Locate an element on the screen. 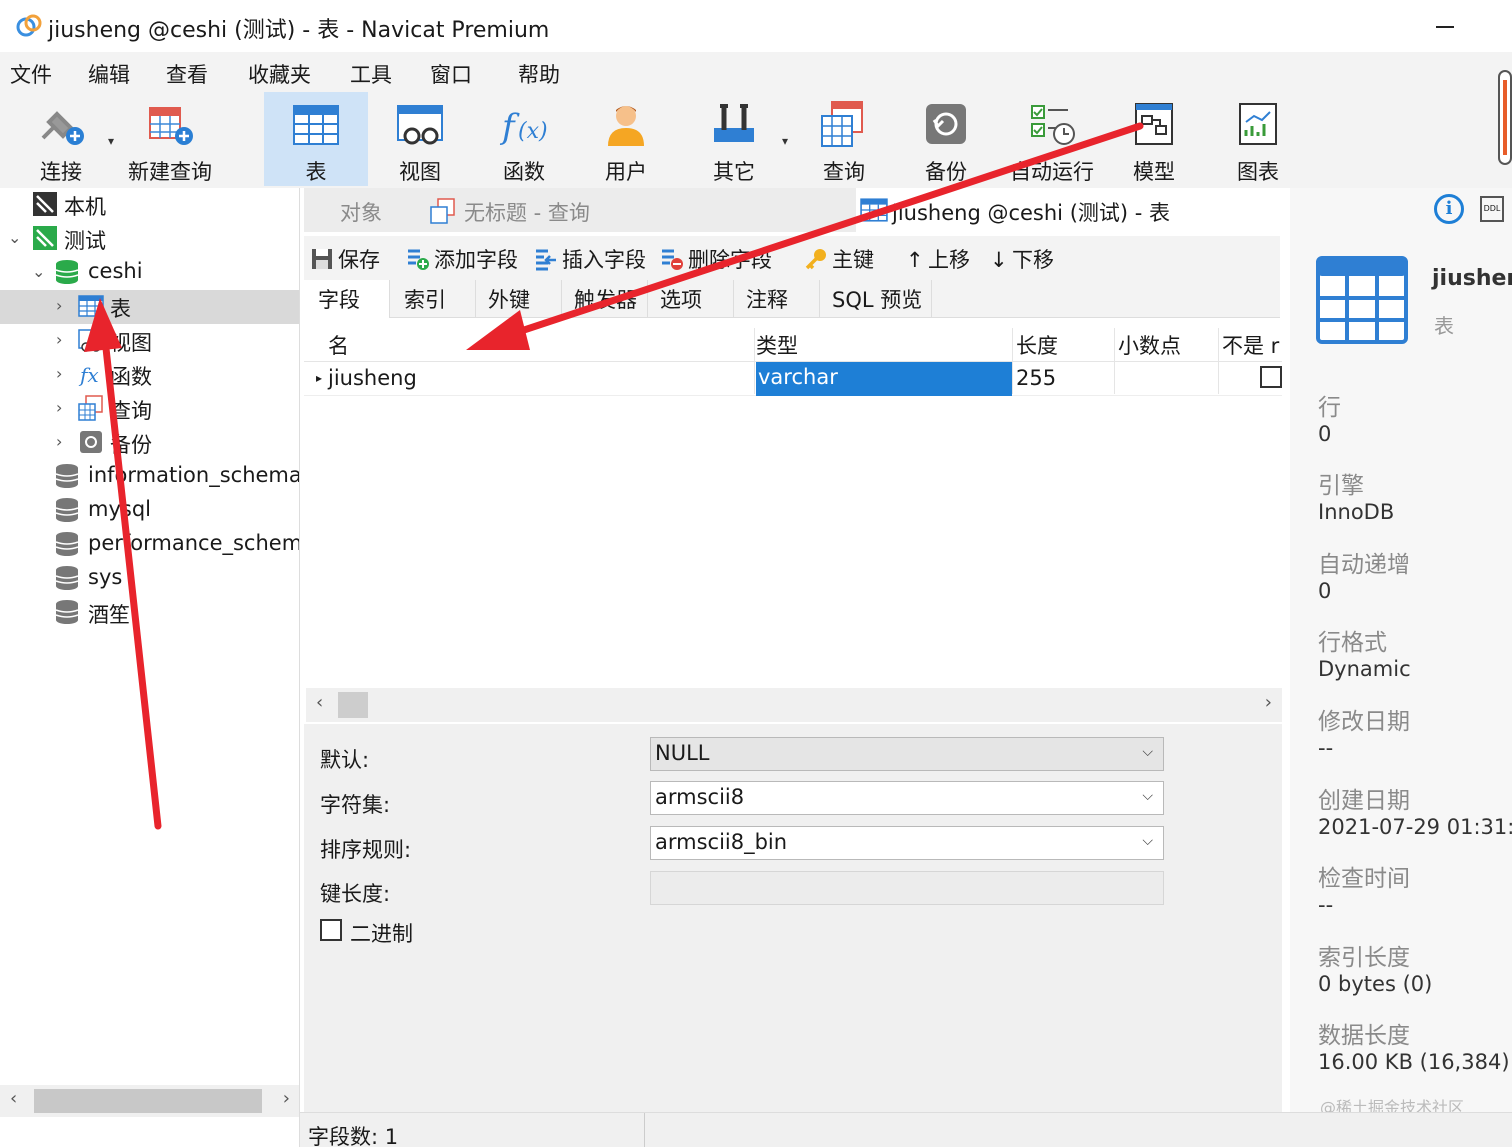 The width and height of the screenshot is (1512, 1147). auto-run-button: 自动运行 is located at coordinates (1052, 139).